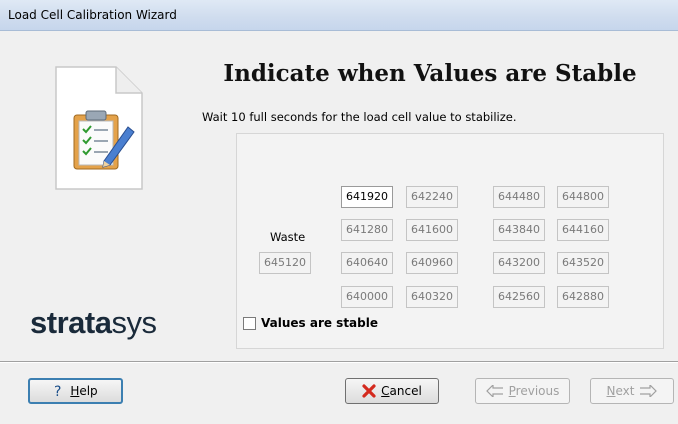  Describe the element at coordinates (367, 263) in the screenshot. I see `value-field-r3c1: 640640` at that location.